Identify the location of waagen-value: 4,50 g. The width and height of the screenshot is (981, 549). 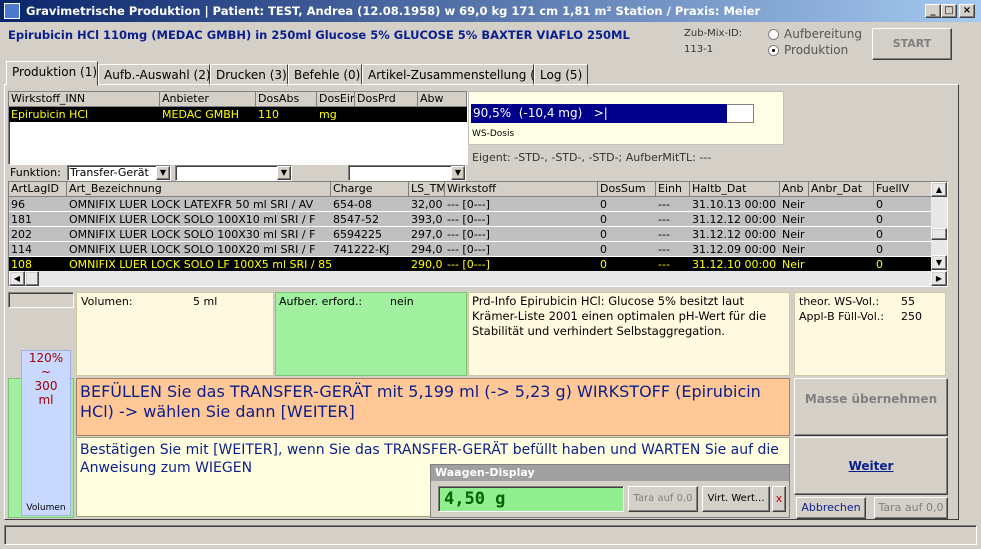
(531, 499).